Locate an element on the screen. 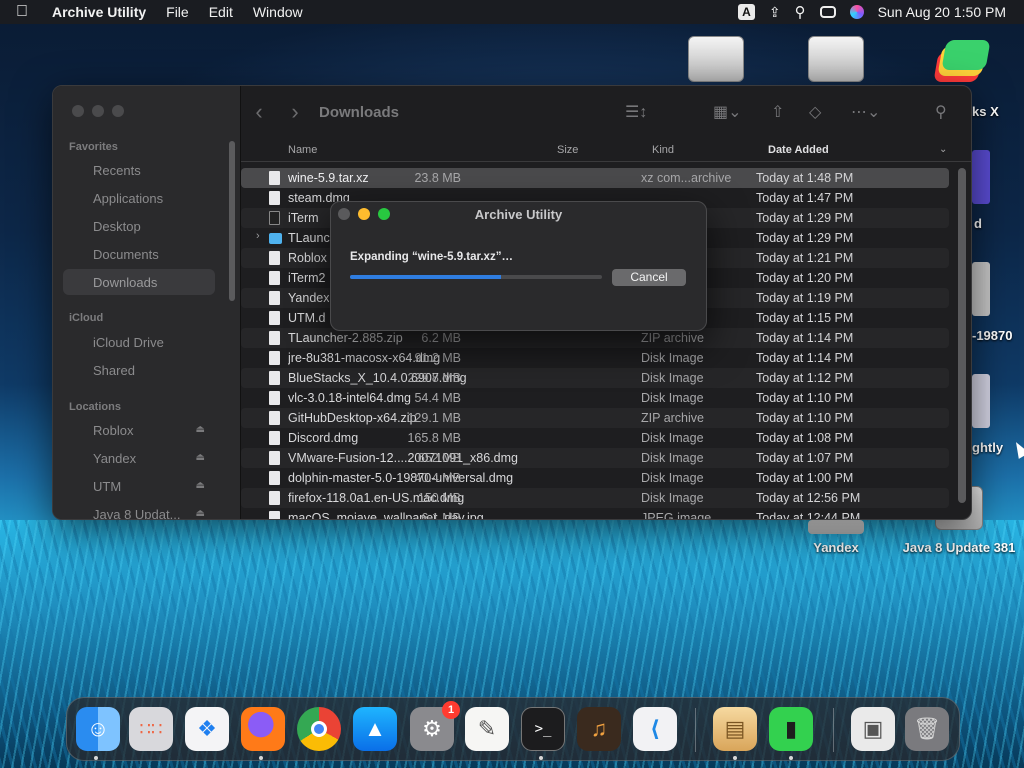 Image resolution: width=1024 pixels, height=768 pixels. sidebar-item-roblox: Roblox ⏏ is located at coordinates (139, 430).